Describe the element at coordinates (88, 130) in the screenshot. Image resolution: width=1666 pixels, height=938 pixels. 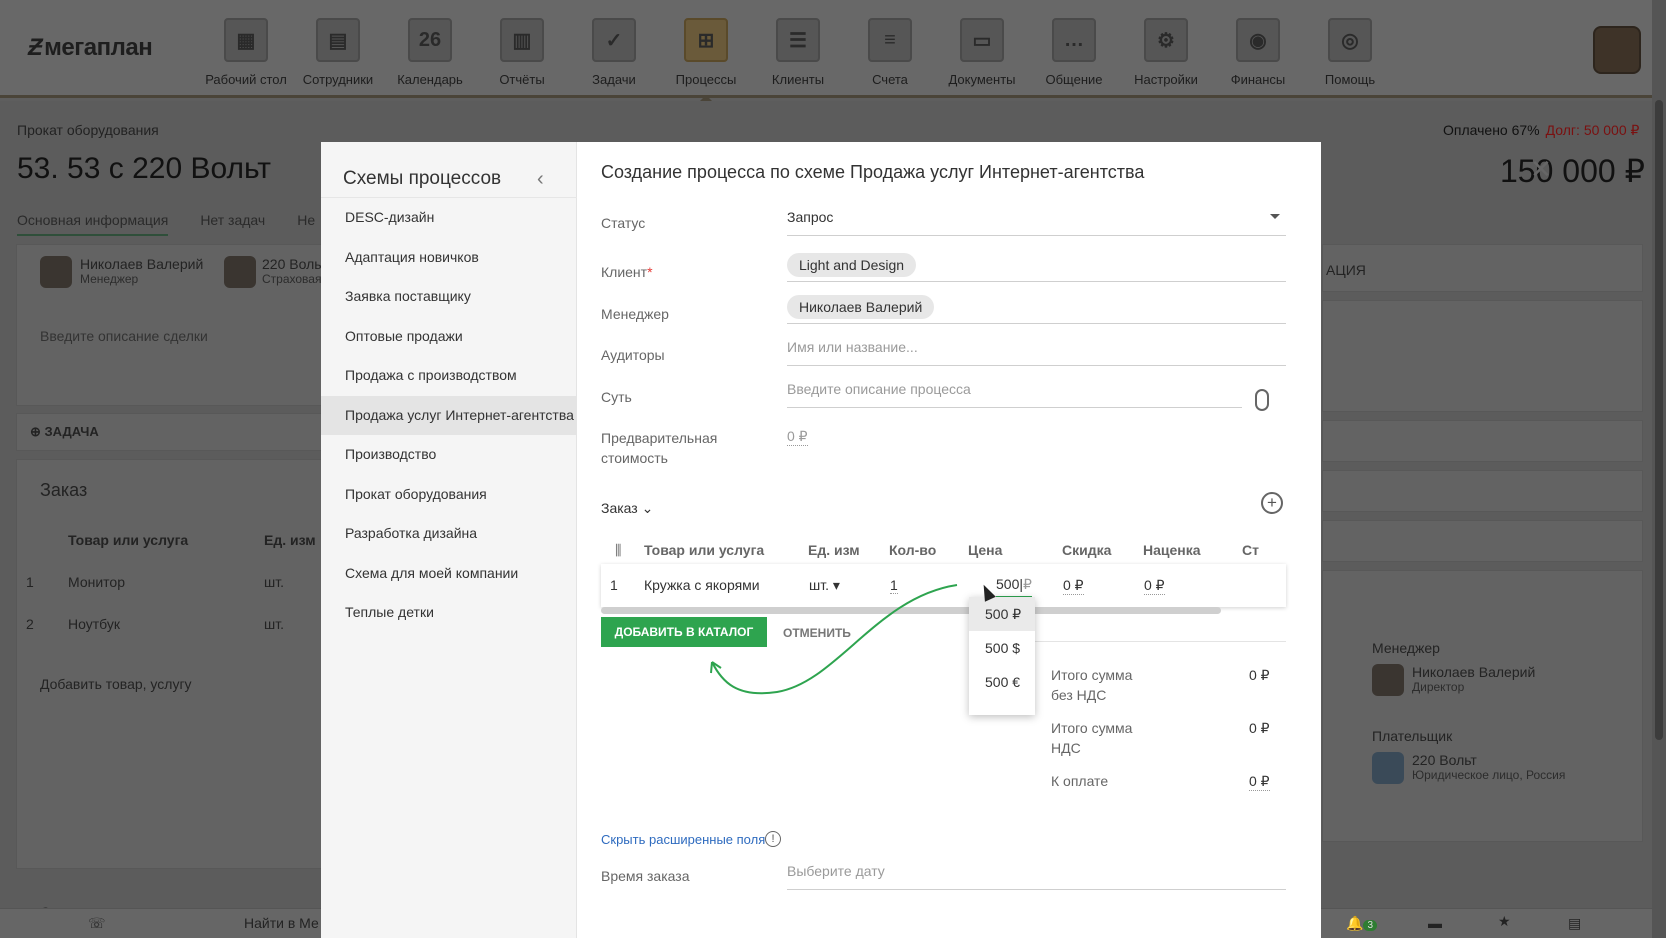
I see `breadcrumb: Прокат оборудования` at that location.